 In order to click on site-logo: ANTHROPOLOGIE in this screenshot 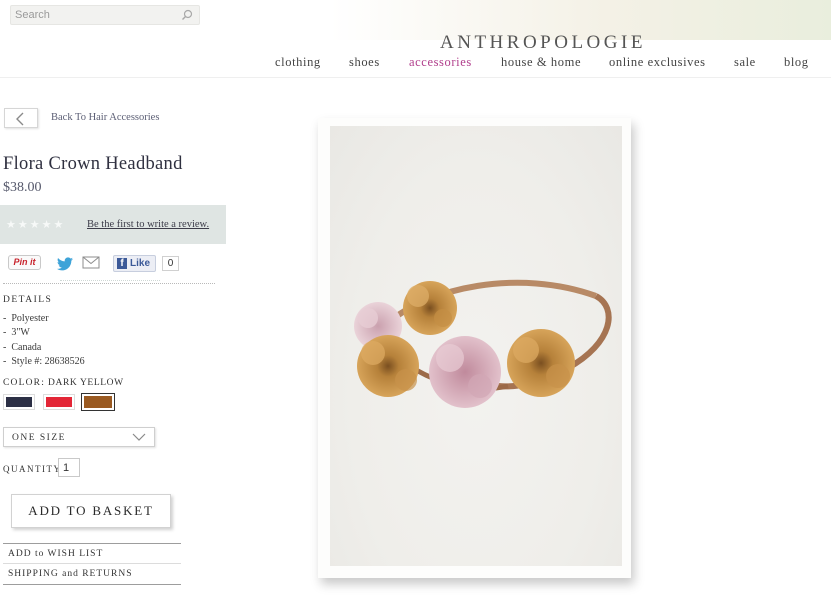, I will do `click(543, 43)`.